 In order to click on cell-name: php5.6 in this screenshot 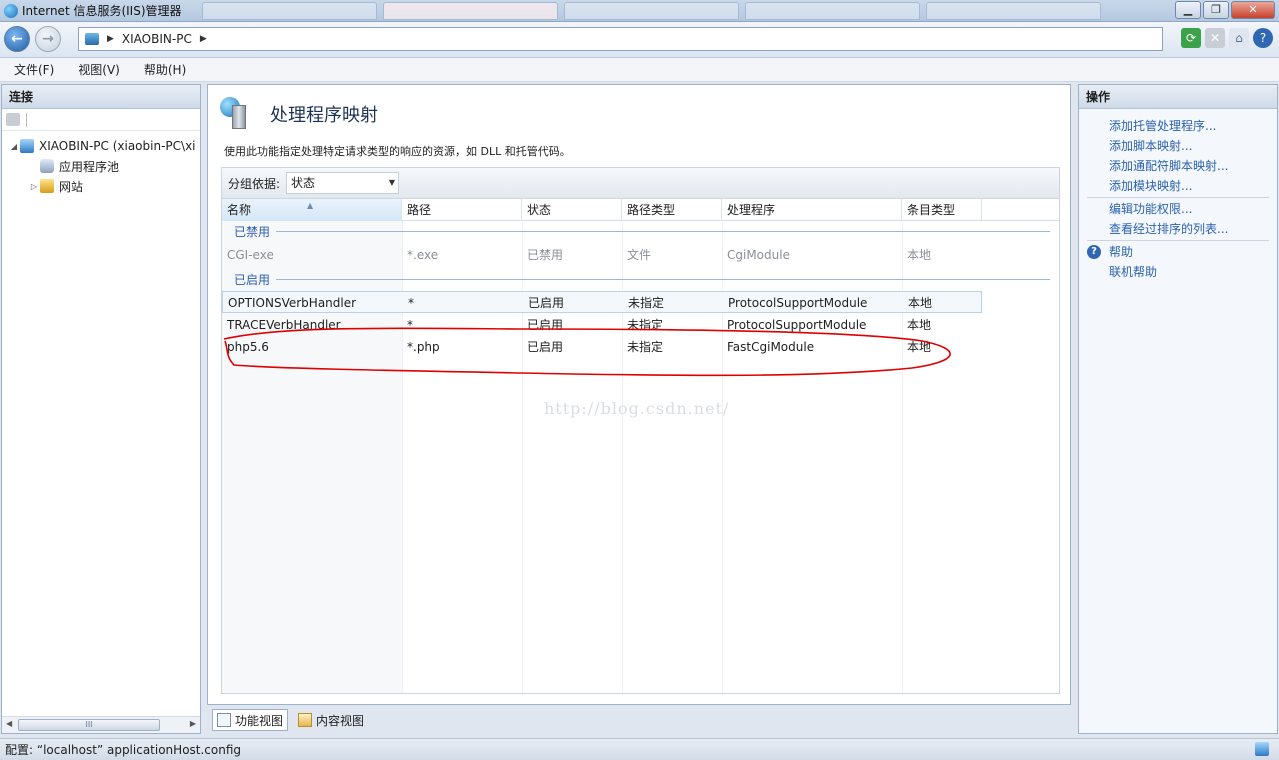, I will do `click(248, 347)`.